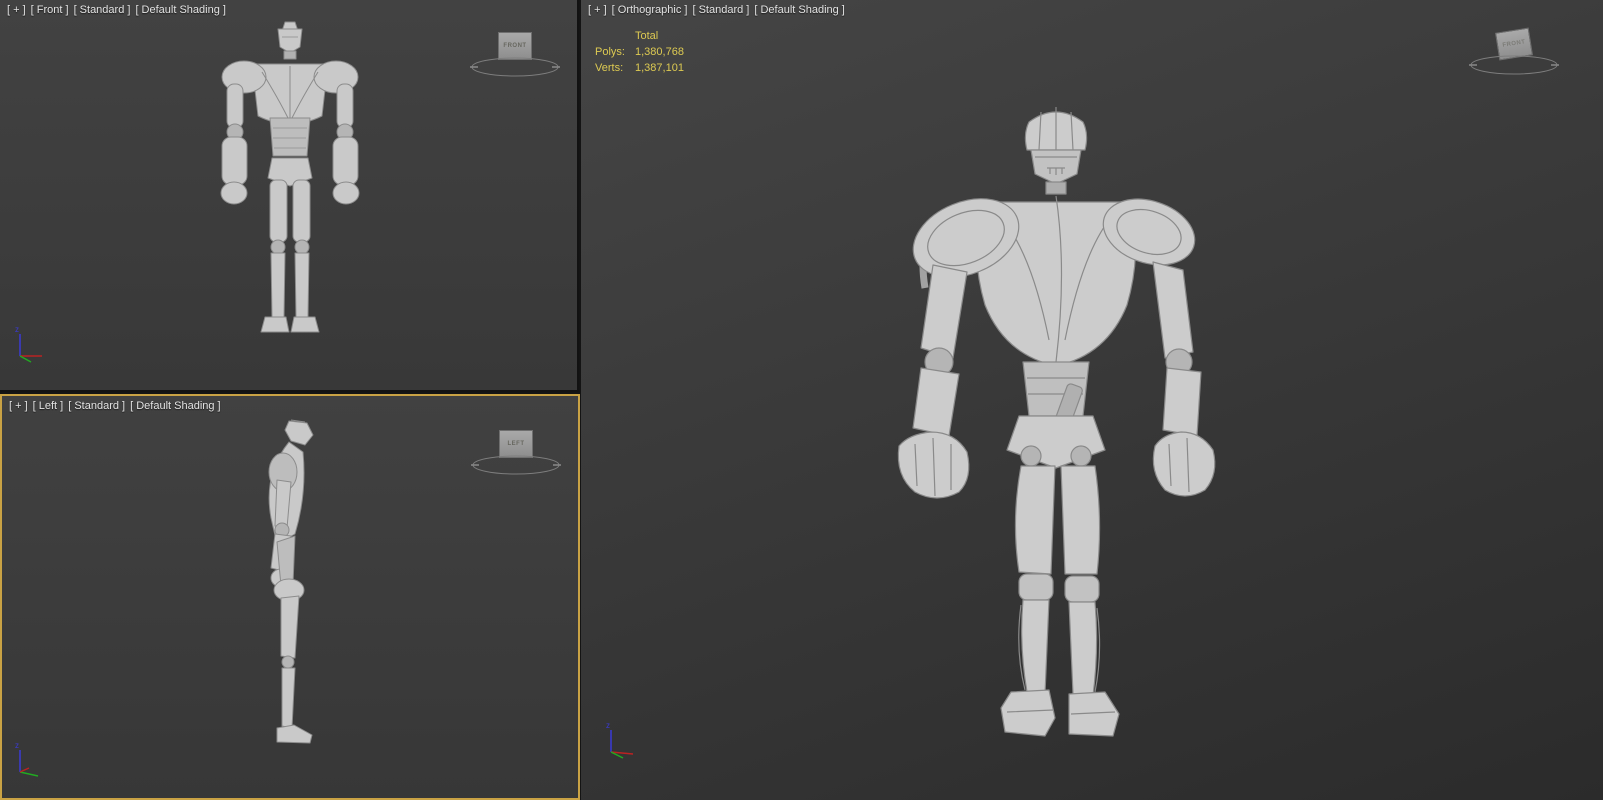 The height and width of the screenshot is (800, 1603). What do you see at coordinates (516, 453) in the screenshot?
I see `viewcube-widget: LEFT` at bounding box center [516, 453].